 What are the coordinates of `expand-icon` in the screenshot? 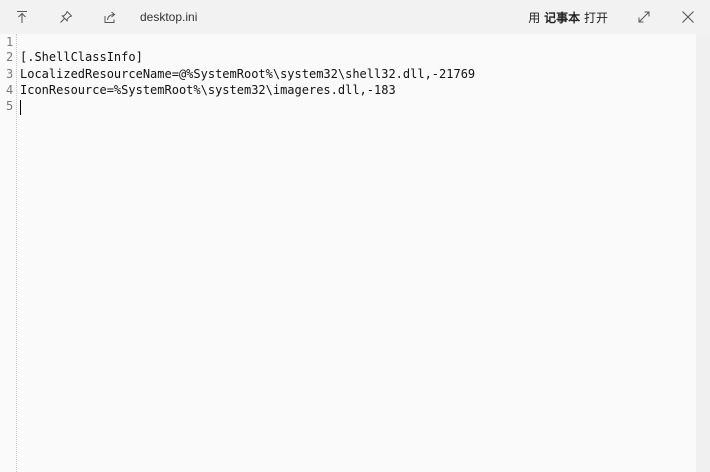 It's located at (644, 17).